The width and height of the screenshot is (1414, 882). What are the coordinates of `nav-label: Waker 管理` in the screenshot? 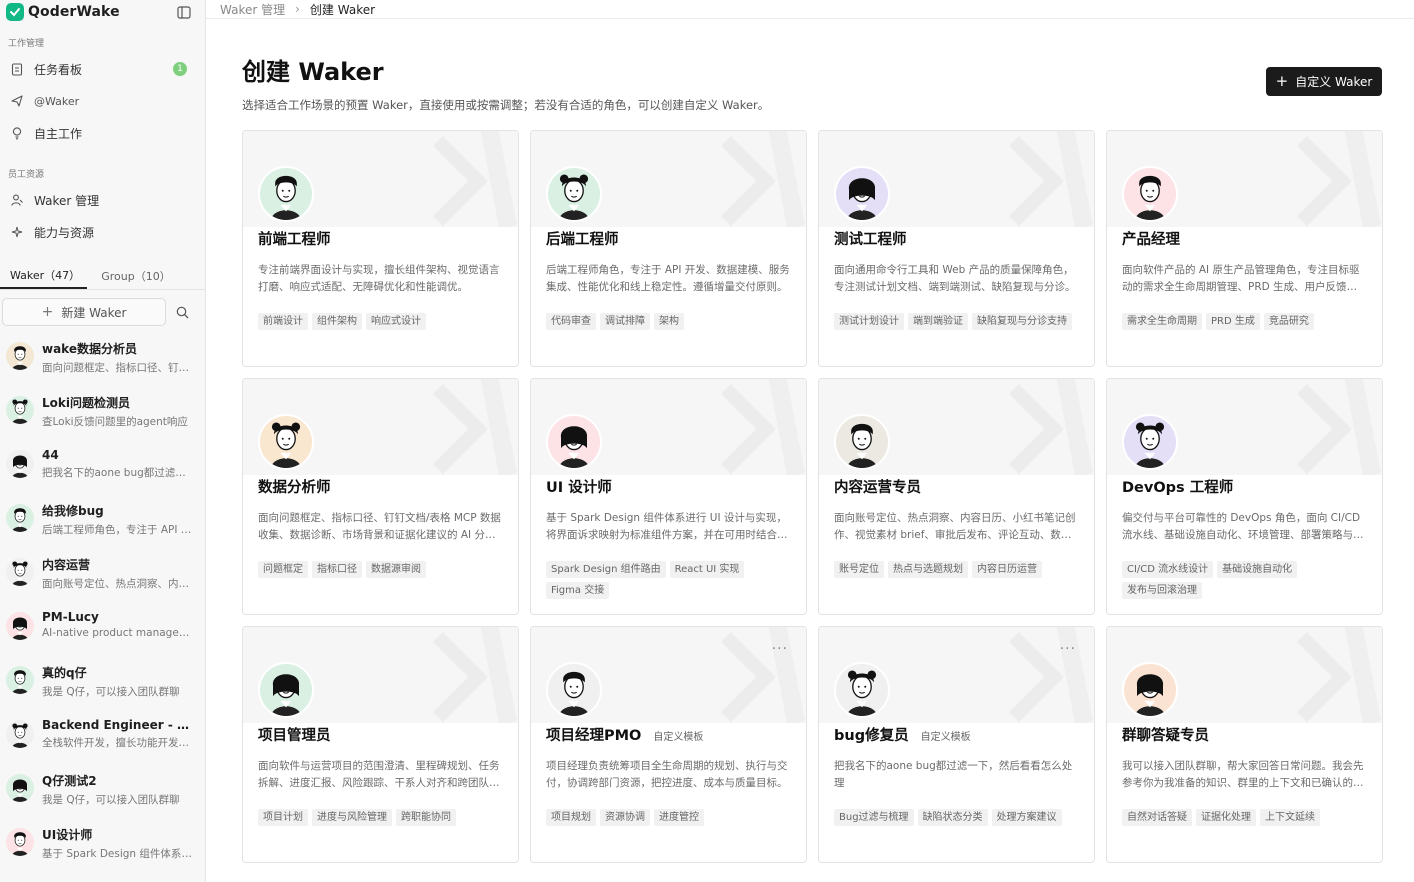 It's located at (67, 200).